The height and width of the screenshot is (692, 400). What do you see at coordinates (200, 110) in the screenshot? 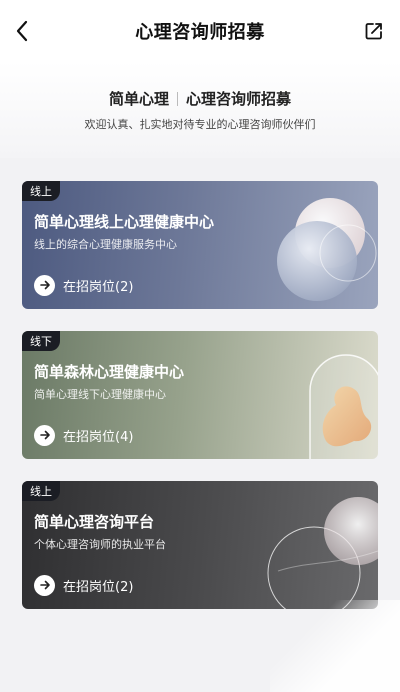
I see `hero-section: 简单心理 心理咨询师招募 欢迎认真、扎实地对待专业的心理咨询师伙伴们` at bounding box center [200, 110].